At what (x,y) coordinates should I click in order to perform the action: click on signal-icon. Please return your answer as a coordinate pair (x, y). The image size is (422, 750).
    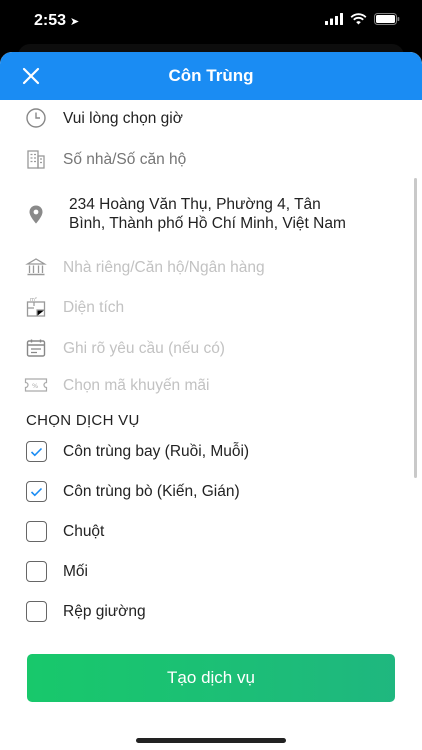
    Looking at the image, I should click on (334, 19).